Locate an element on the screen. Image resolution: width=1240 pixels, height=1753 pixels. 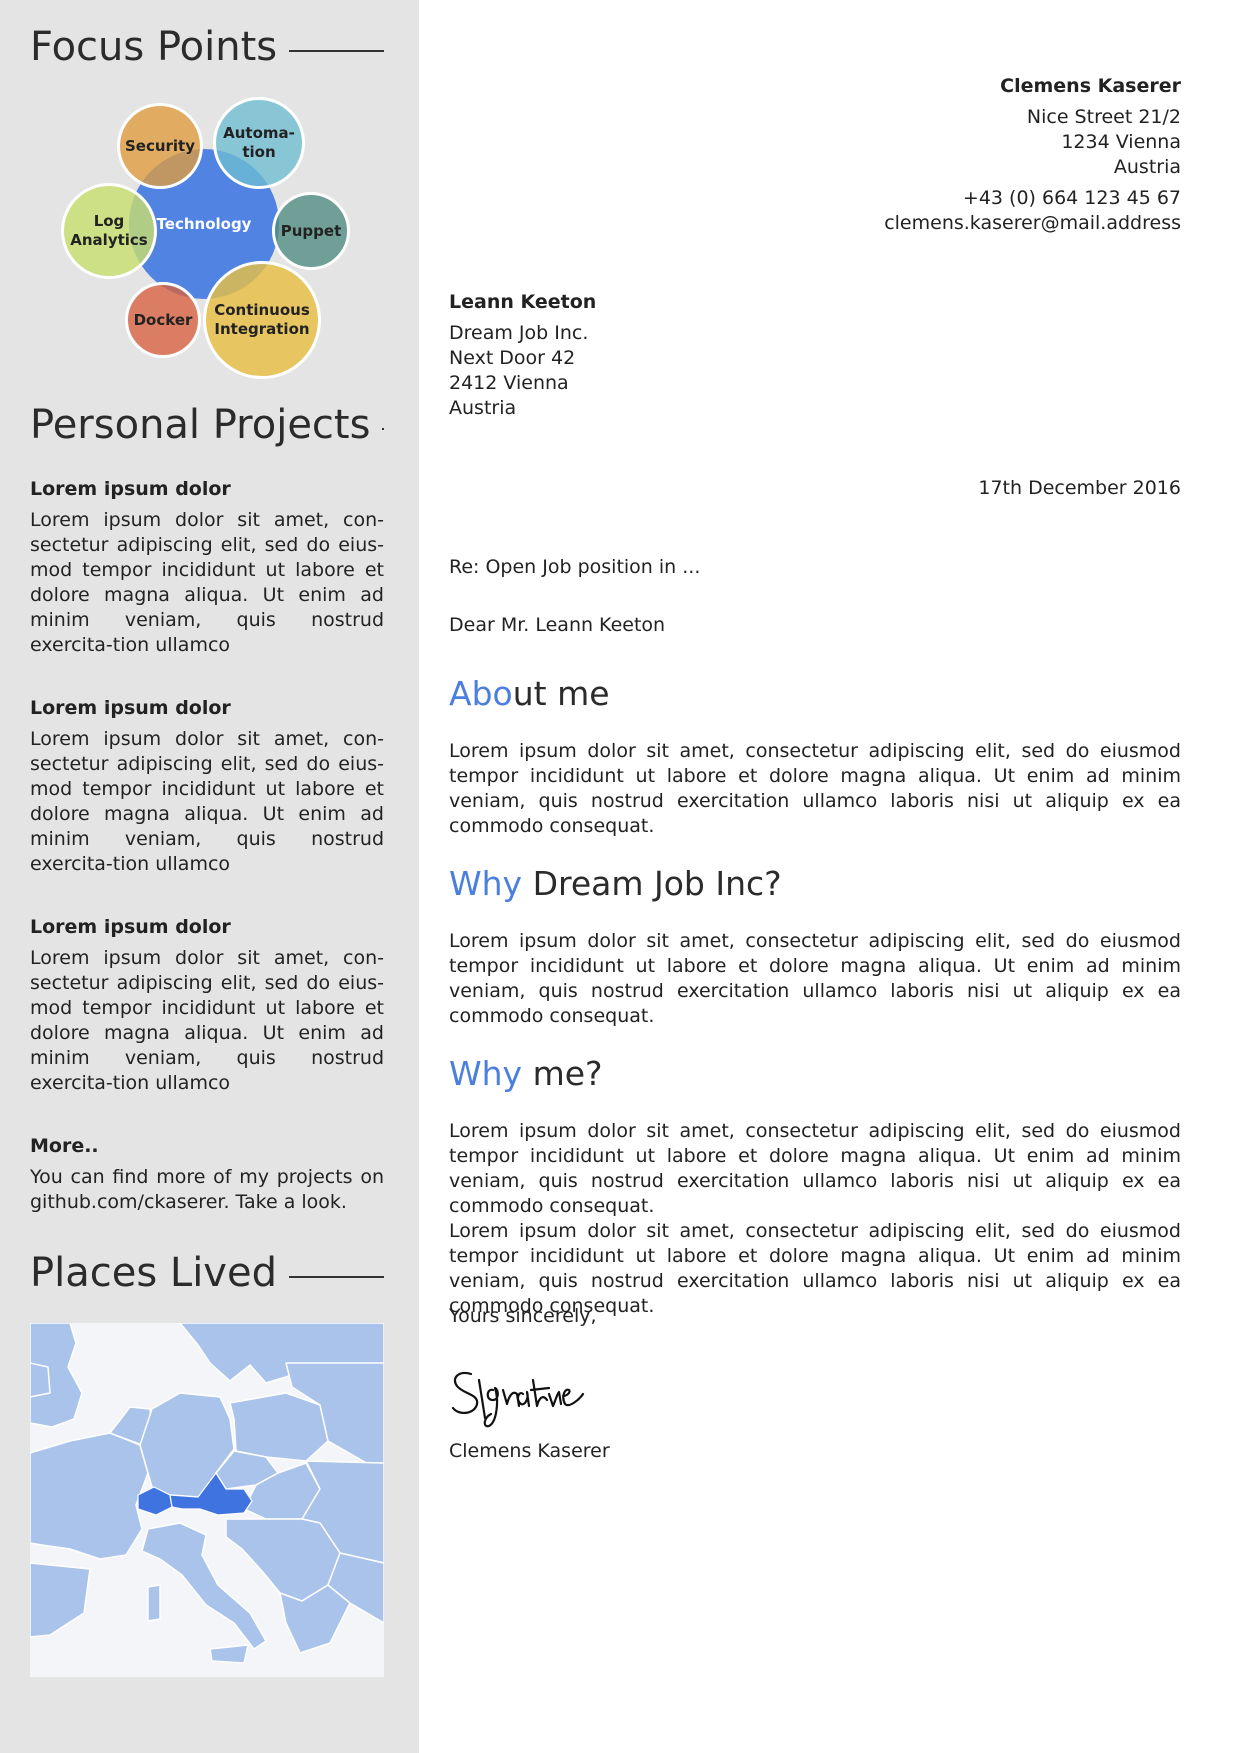
signed-name: Clemens Kaserer is located at coordinates (529, 1451).